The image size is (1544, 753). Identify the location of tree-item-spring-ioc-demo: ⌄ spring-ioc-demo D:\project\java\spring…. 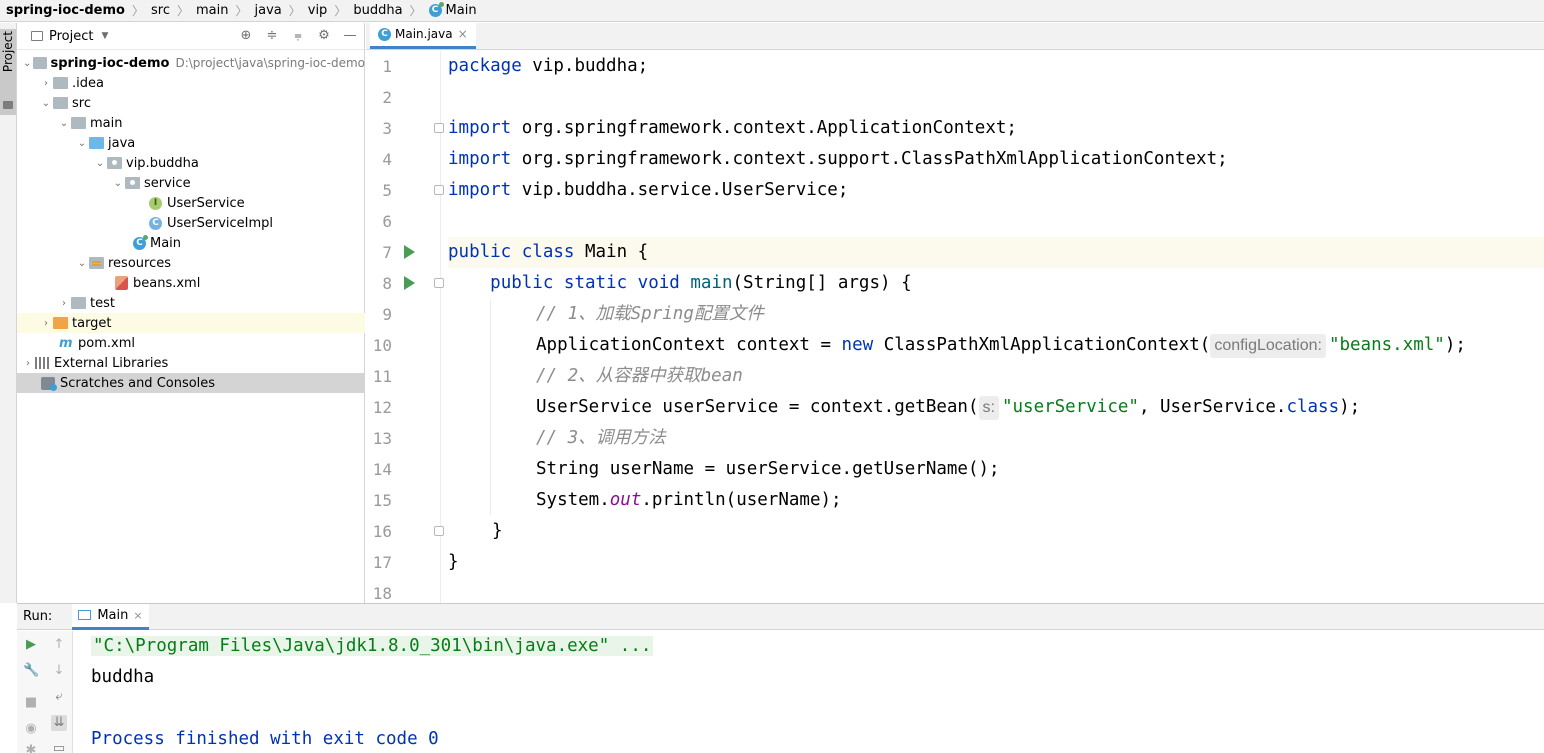
(191, 63).